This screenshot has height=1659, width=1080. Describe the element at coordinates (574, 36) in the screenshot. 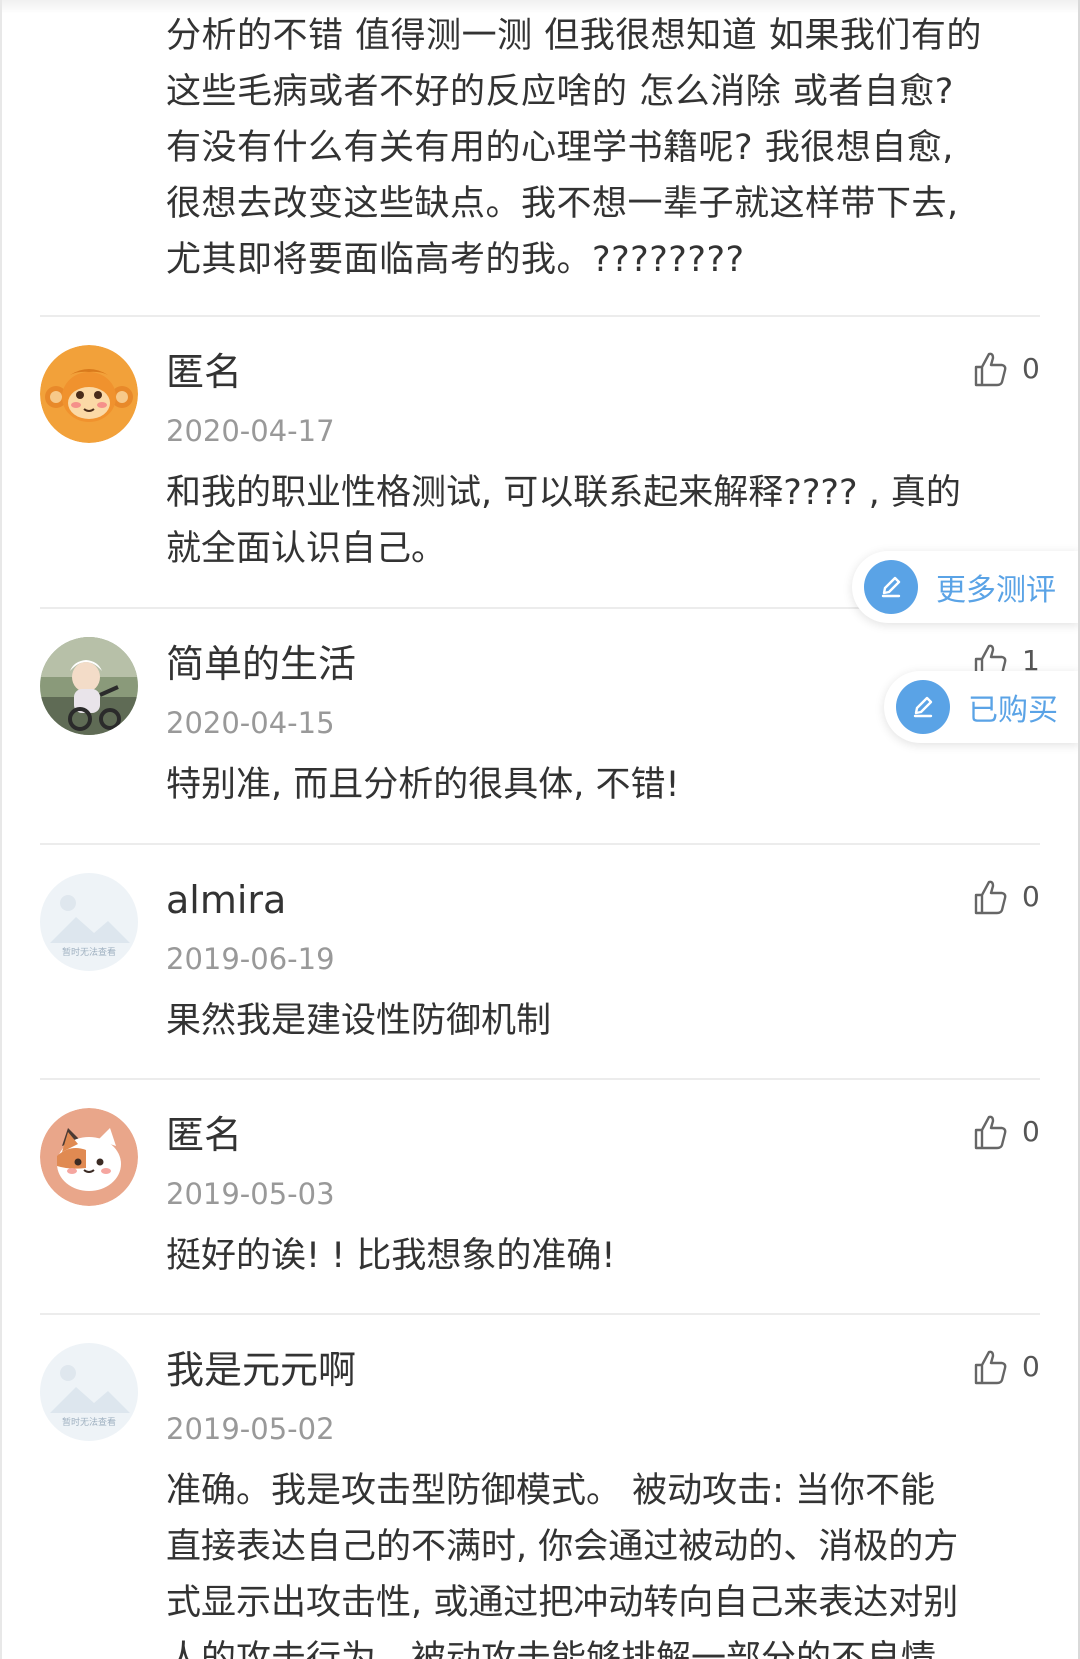

I see `comment-line: 分析的不错 值得测一测 但我很想知道 如果我们有的` at that location.